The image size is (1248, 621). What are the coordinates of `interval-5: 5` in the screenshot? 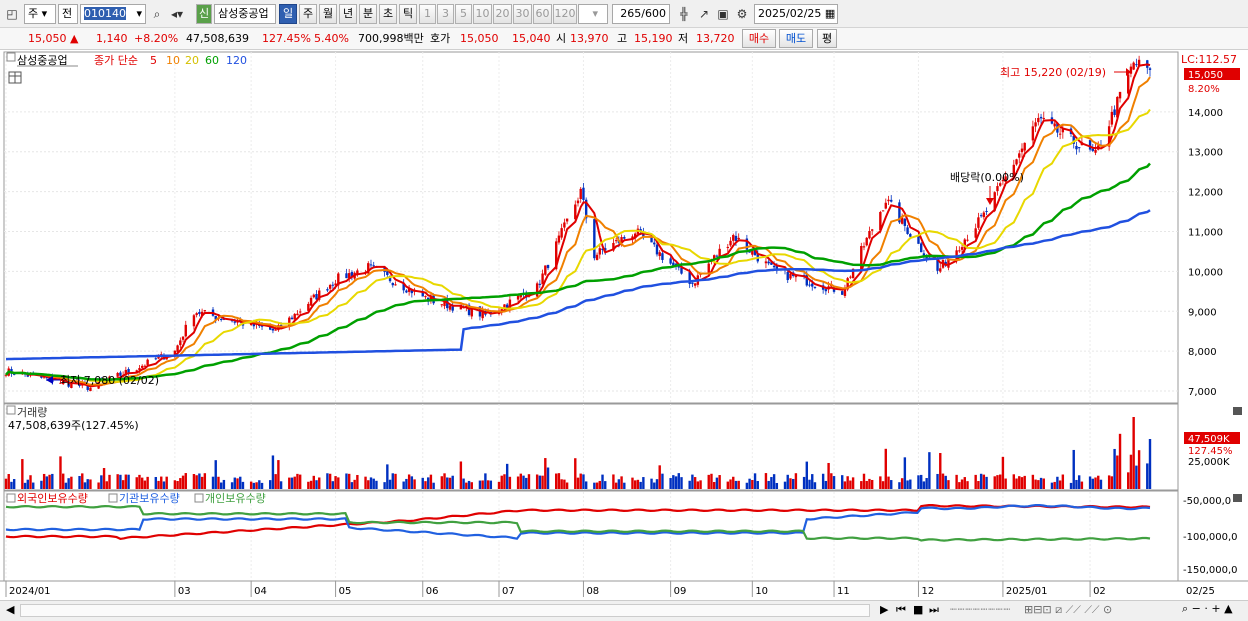 It's located at (463, 14).